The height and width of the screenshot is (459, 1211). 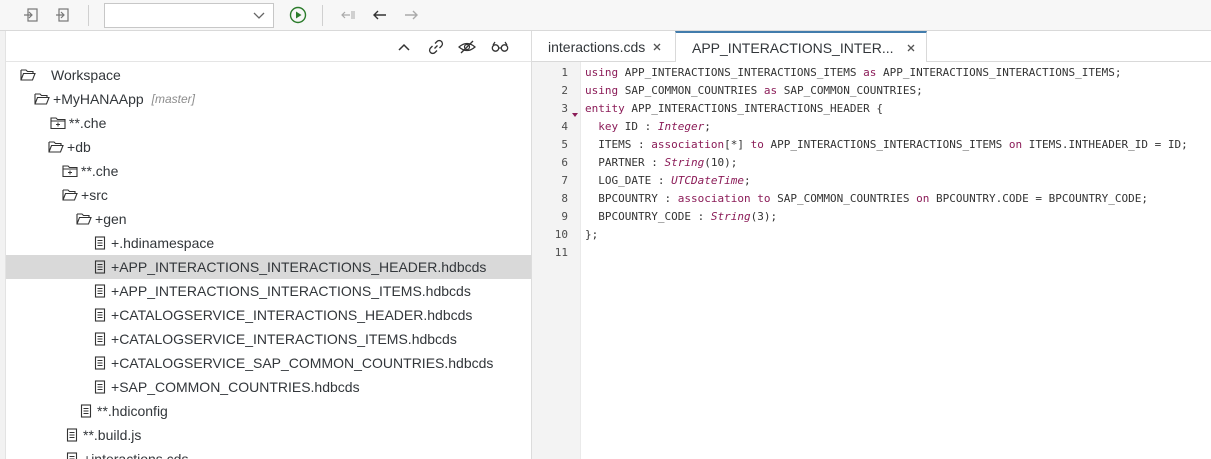 What do you see at coordinates (592, 234) in the screenshot?
I see `code-line: };` at bounding box center [592, 234].